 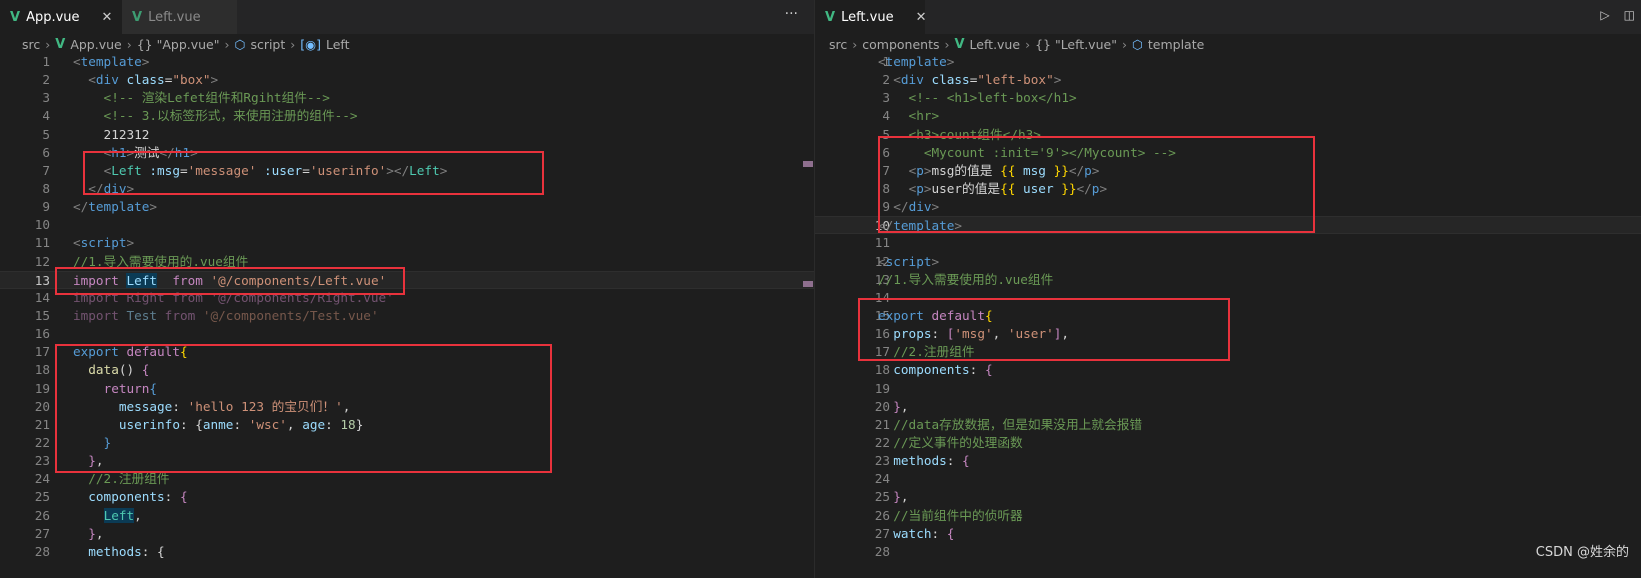 I want to click on code-token: from, so click(x=180, y=315).